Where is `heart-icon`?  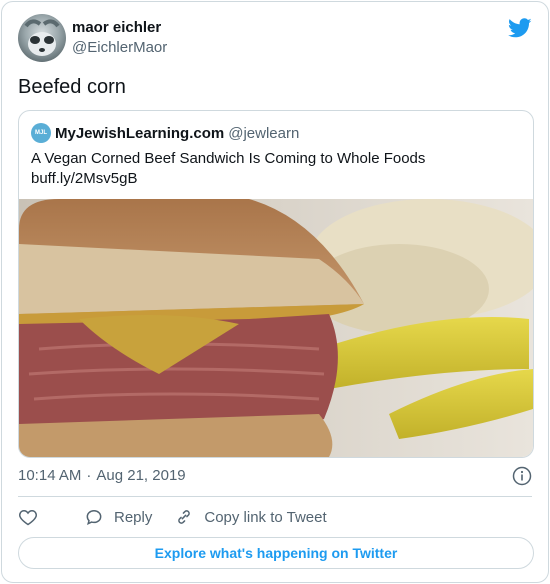 heart-icon is located at coordinates (28, 517).